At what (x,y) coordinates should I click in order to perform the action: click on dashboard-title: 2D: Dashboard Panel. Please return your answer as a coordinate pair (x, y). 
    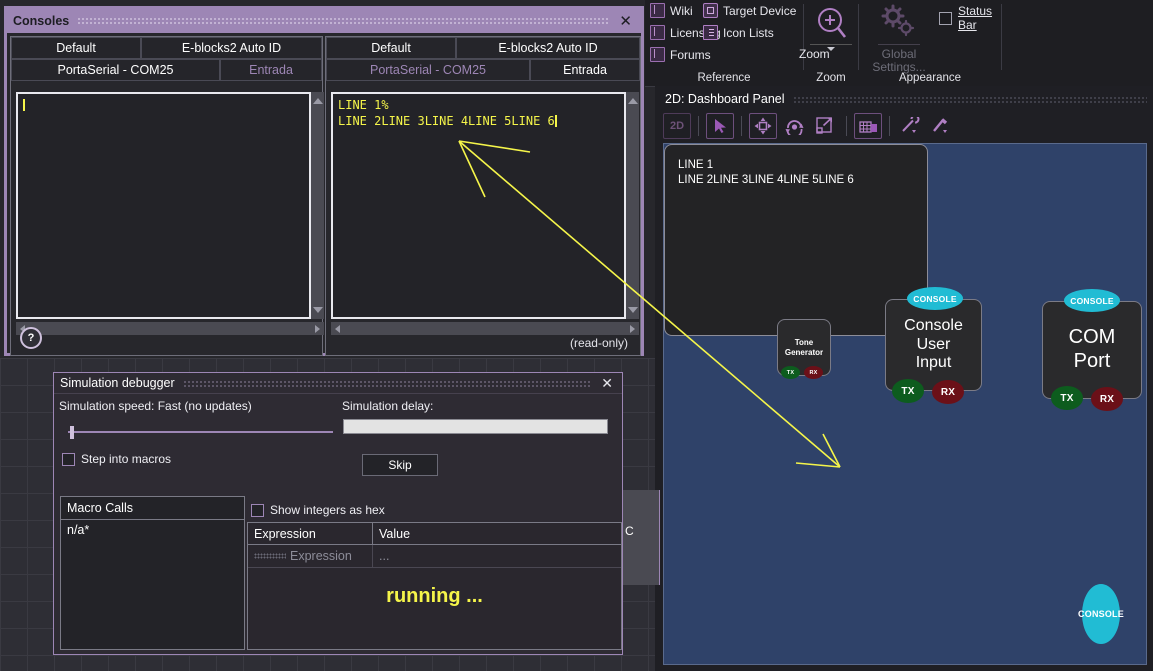
    Looking at the image, I should click on (725, 99).